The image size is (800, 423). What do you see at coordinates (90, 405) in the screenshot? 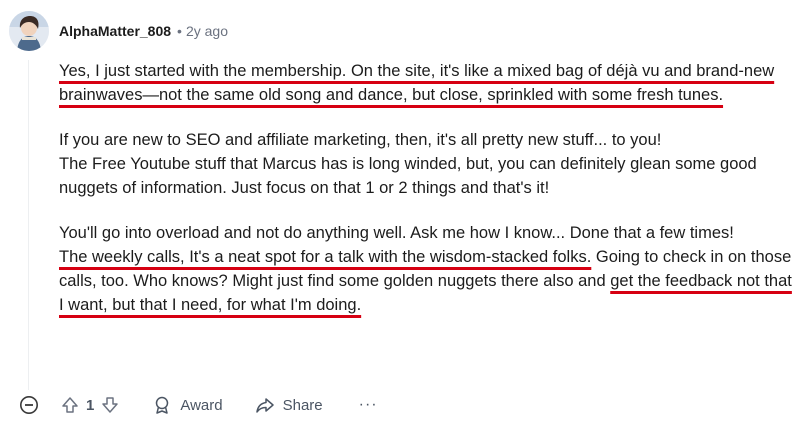
I see `vote-count: 1` at bounding box center [90, 405].